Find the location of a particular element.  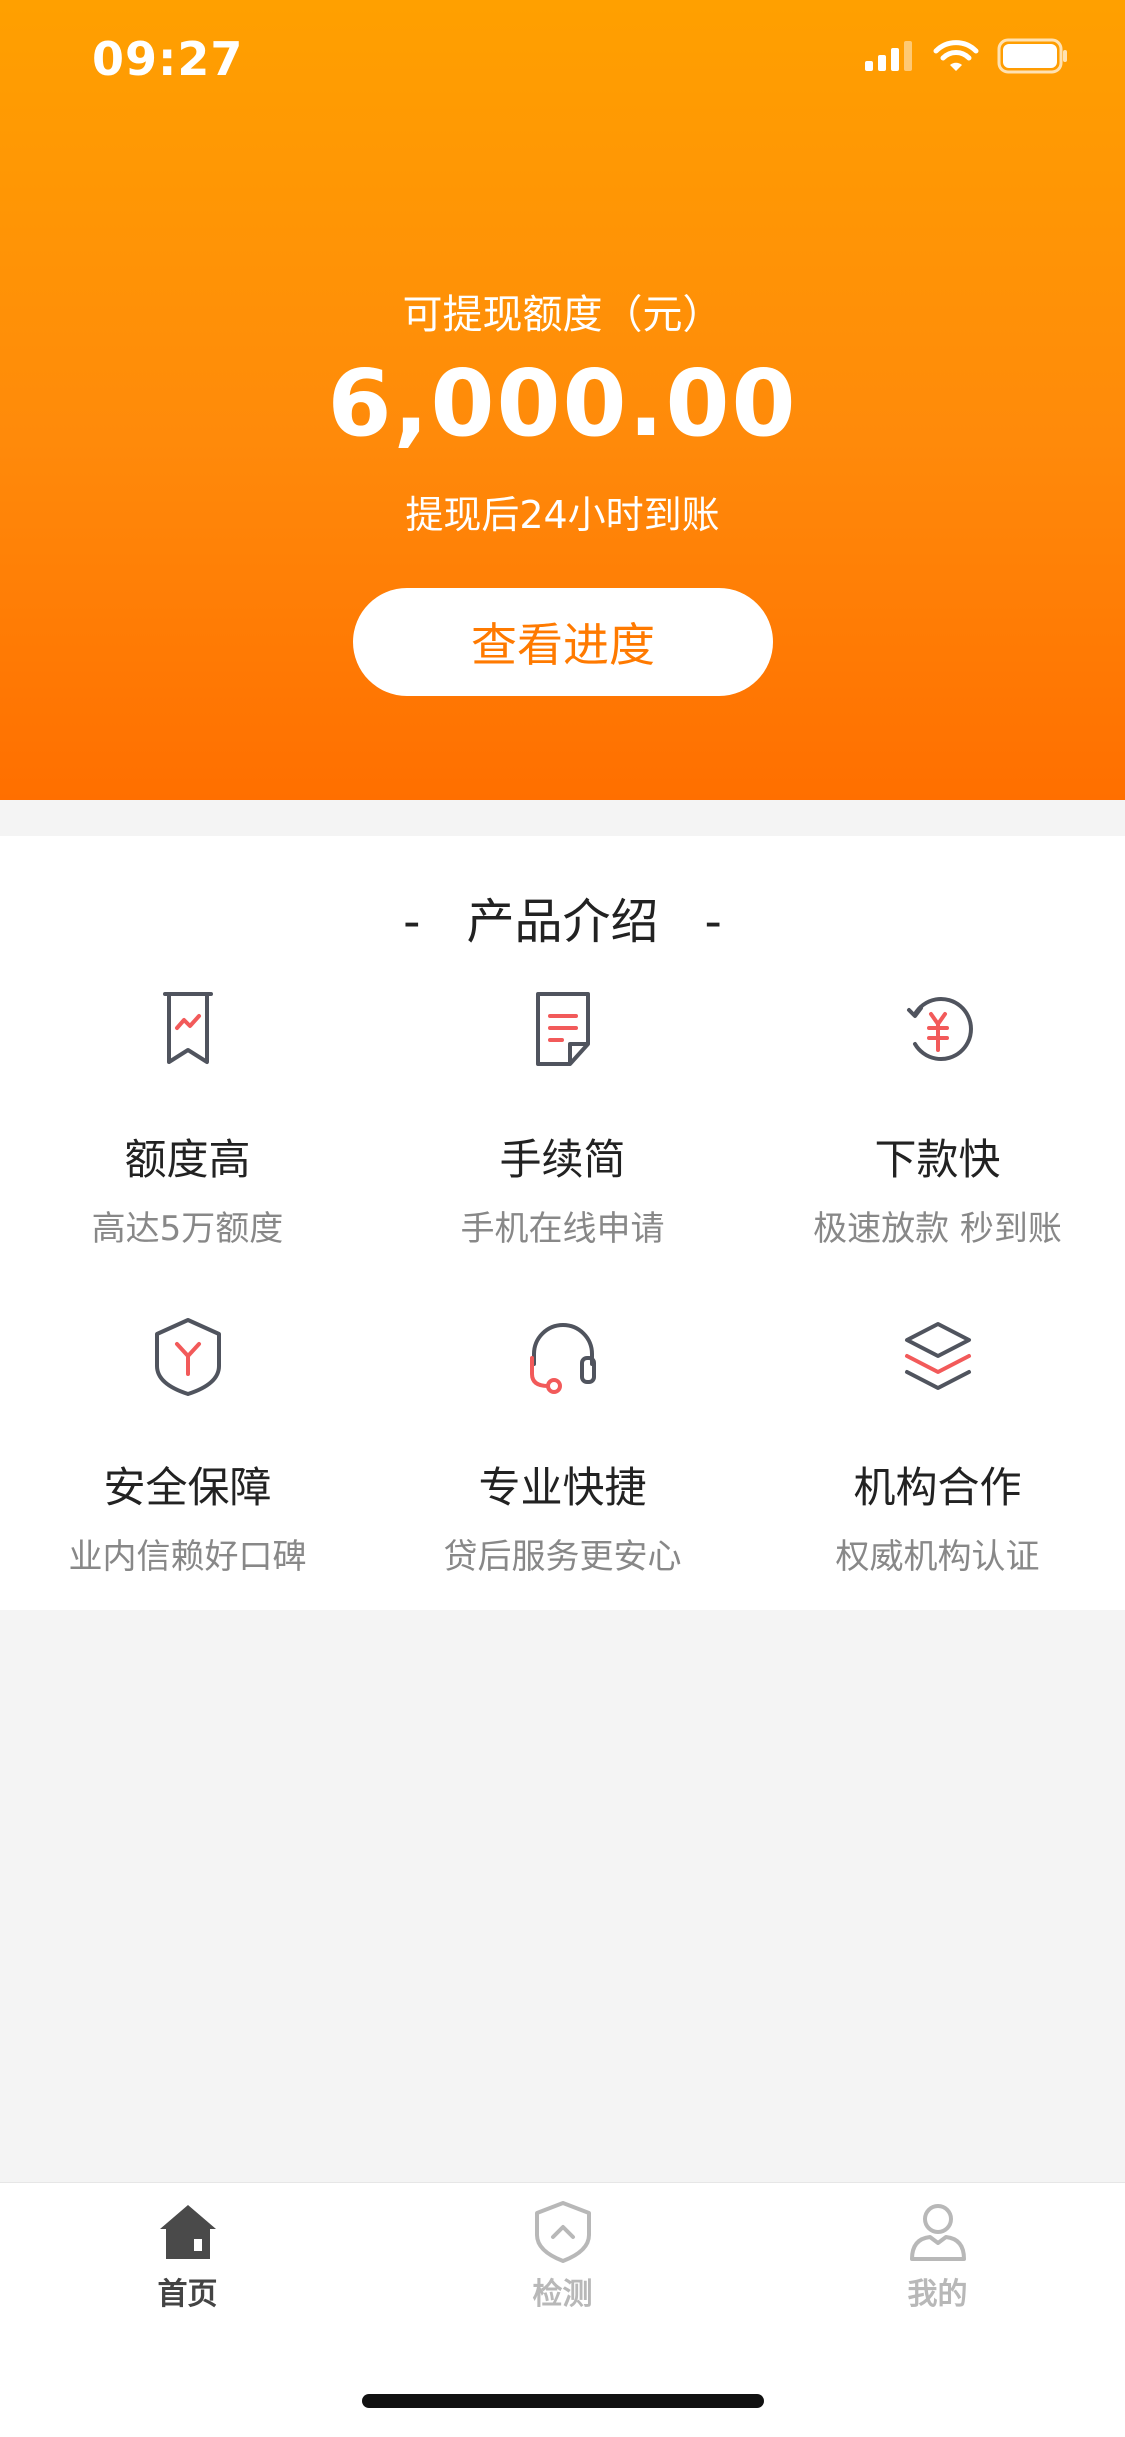

feature-title: 手续简 is located at coordinates (562, 1159).